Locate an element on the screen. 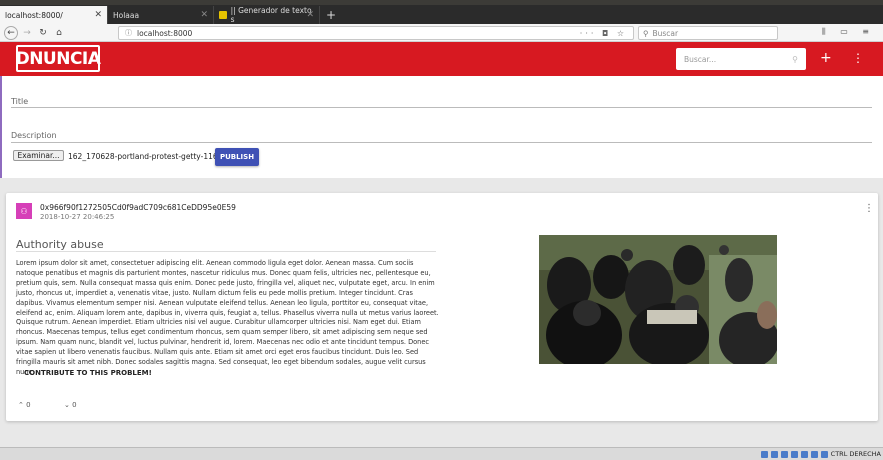  audio-icon is located at coordinates (804, 454).